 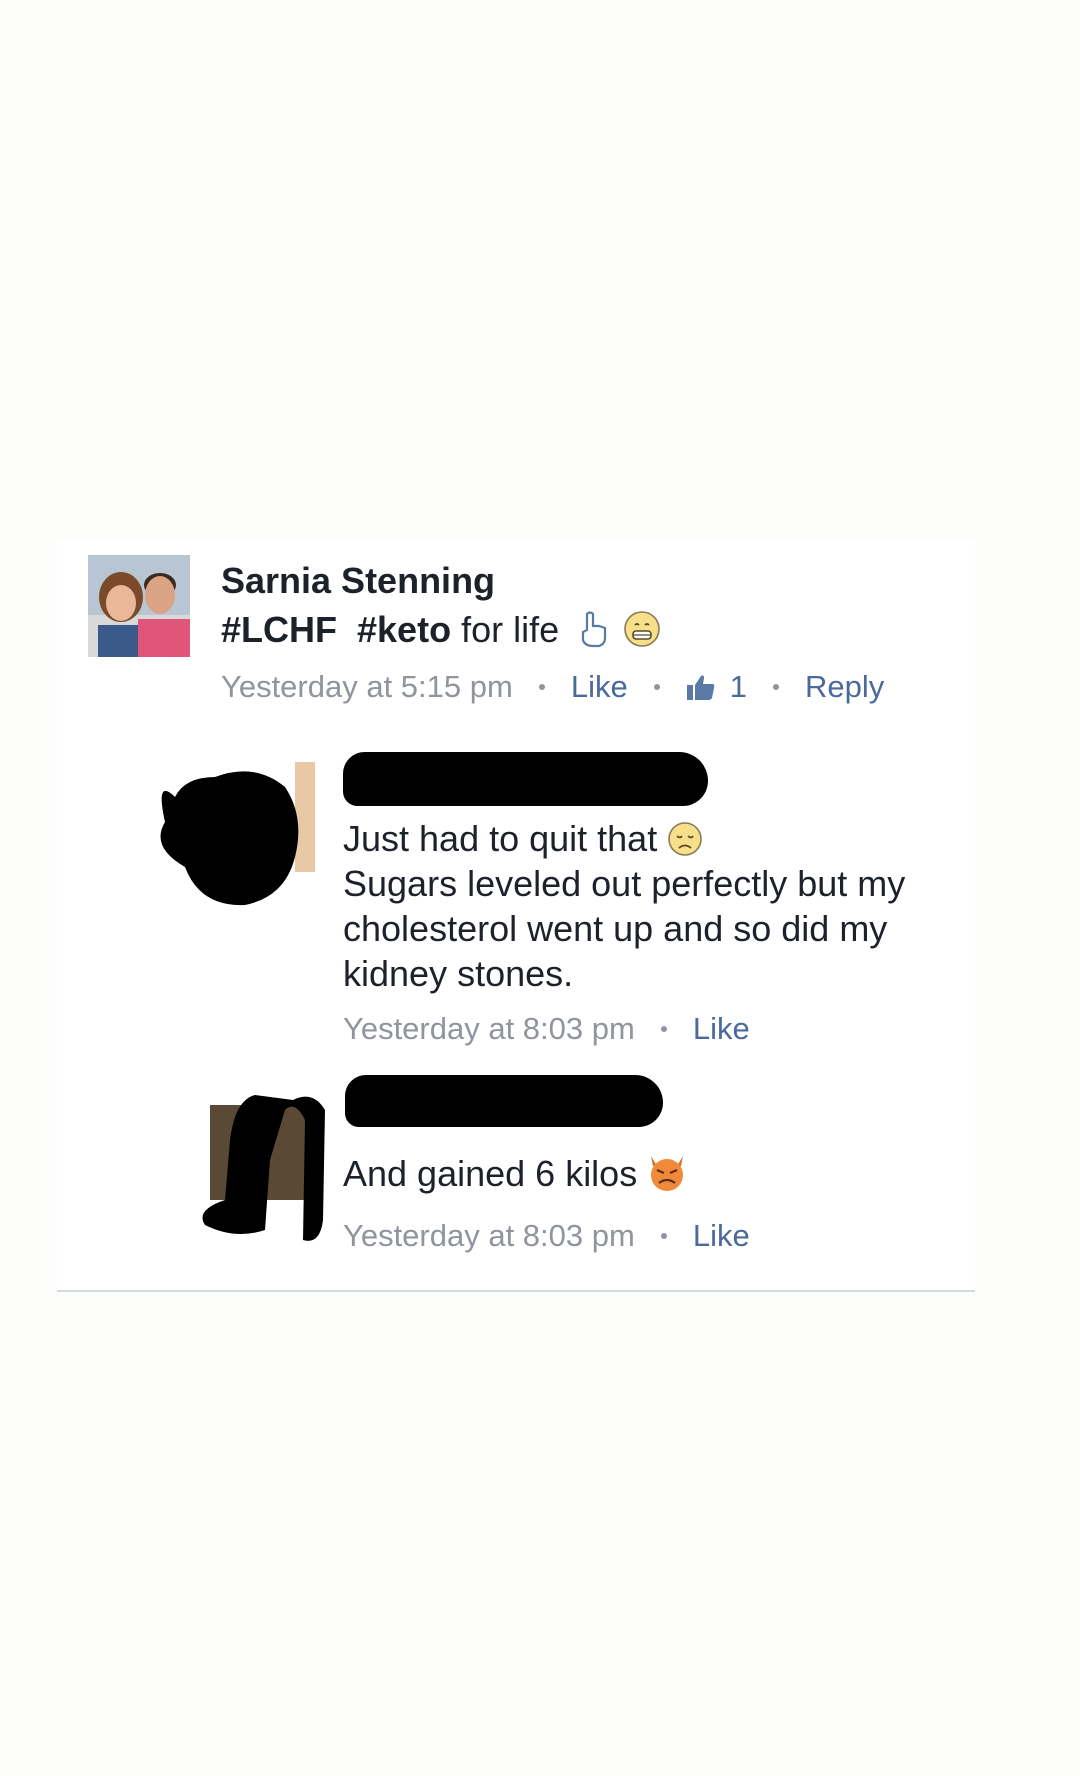 I want to click on grinning-face-icon, so click(x=642, y=634).